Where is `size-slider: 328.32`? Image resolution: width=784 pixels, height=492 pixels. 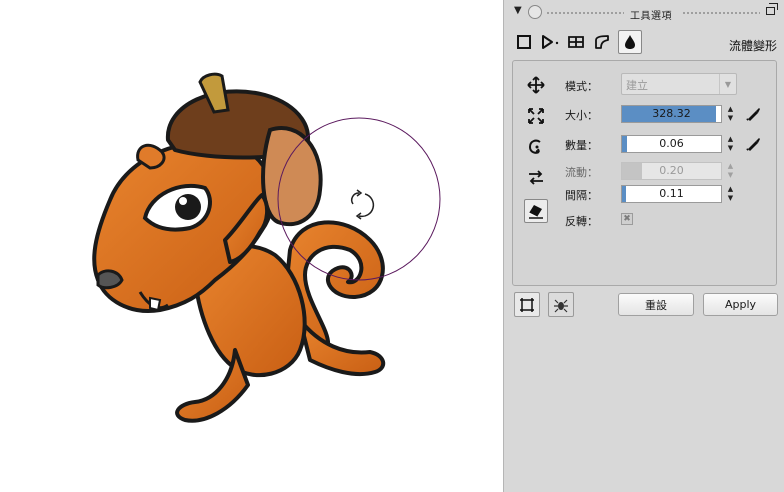 size-slider: 328.32 is located at coordinates (671, 114).